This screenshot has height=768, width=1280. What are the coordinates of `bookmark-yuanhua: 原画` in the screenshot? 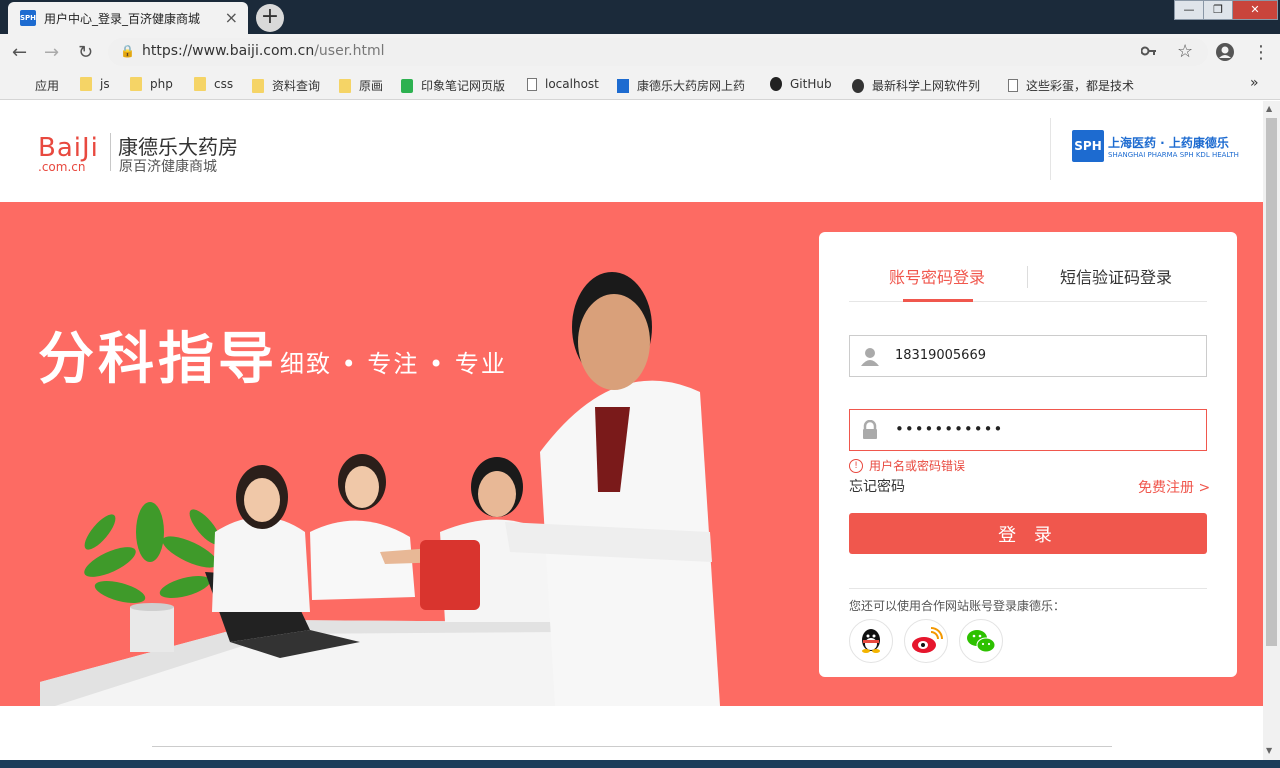 It's located at (361, 85).